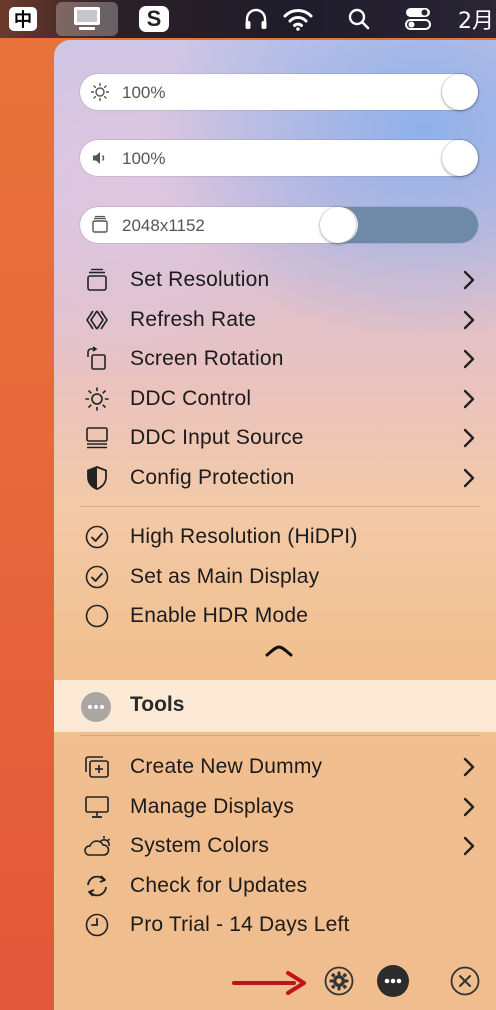 This screenshot has height=1010, width=496. I want to click on refresh-rate-icon, so click(97, 320).